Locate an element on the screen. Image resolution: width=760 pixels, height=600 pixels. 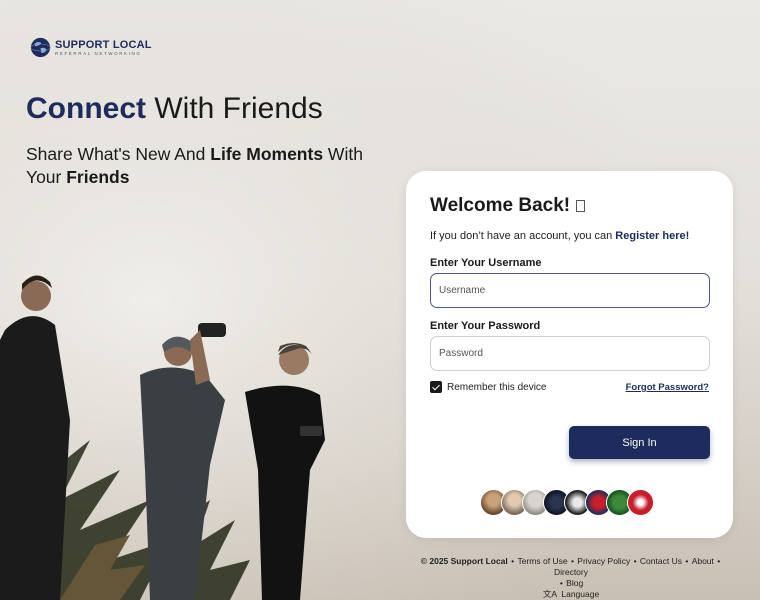
hero-sub-bold-2: Friends is located at coordinates (98, 177).